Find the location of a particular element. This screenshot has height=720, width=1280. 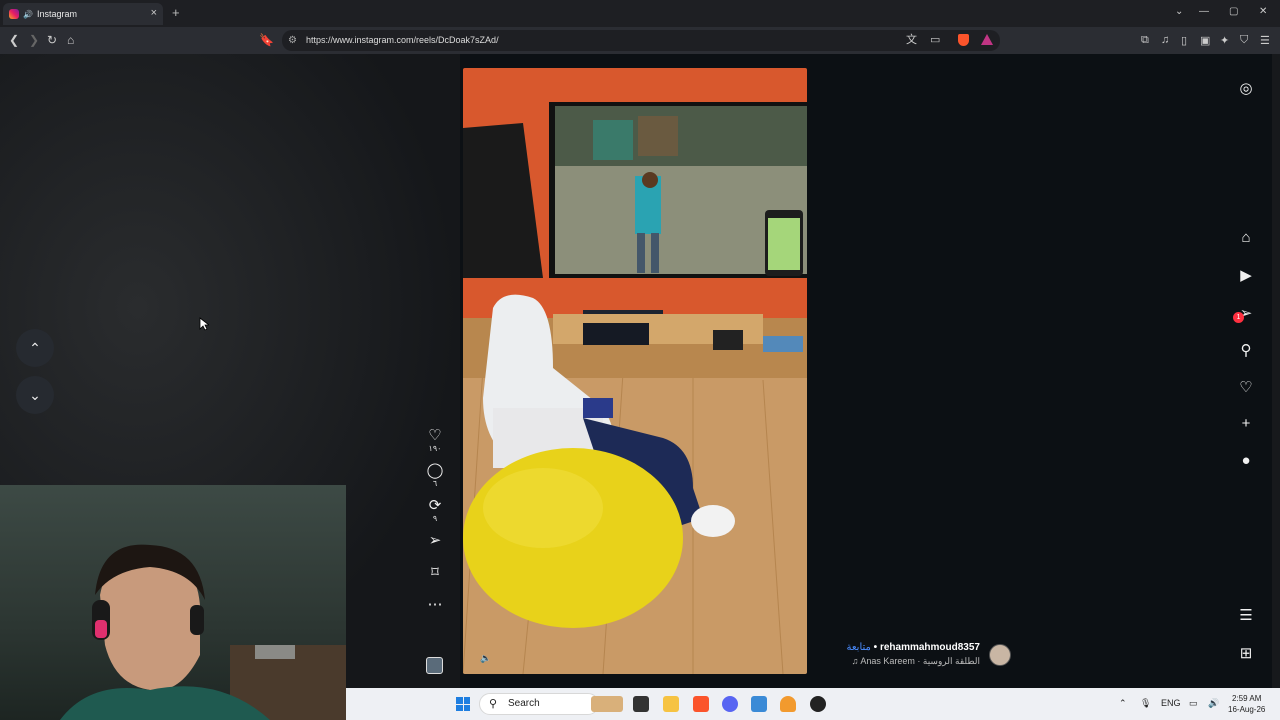

reload-icon: ↻ is located at coordinates (52, 40).